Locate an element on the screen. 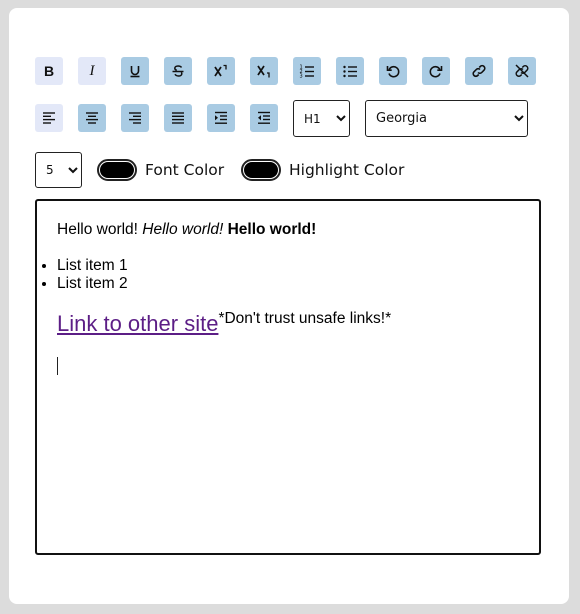 This screenshot has width=580, height=614. italic-icon: I is located at coordinates (92, 70).